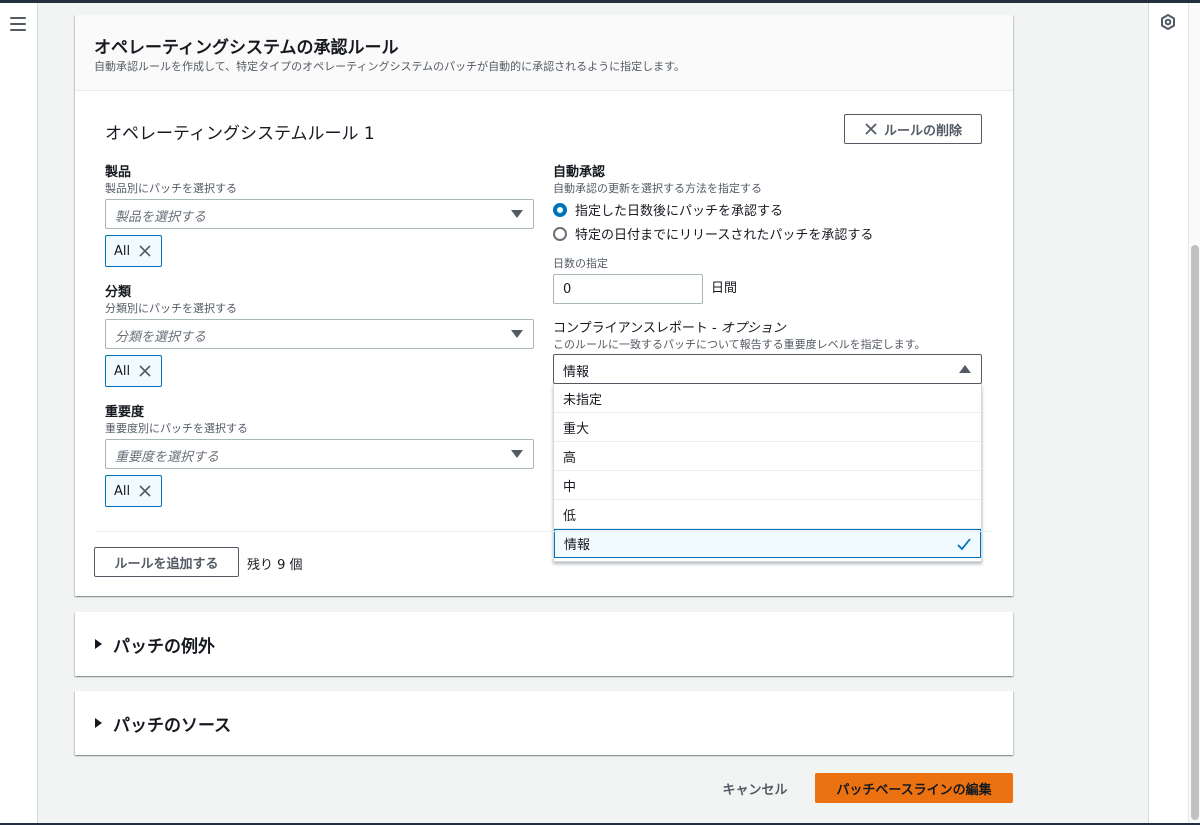 The height and width of the screenshot is (825, 1200). What do you see at coordinates (122, 251) in the screenshot?
I see `product-token-label: All` at bounding box center [122, 251].